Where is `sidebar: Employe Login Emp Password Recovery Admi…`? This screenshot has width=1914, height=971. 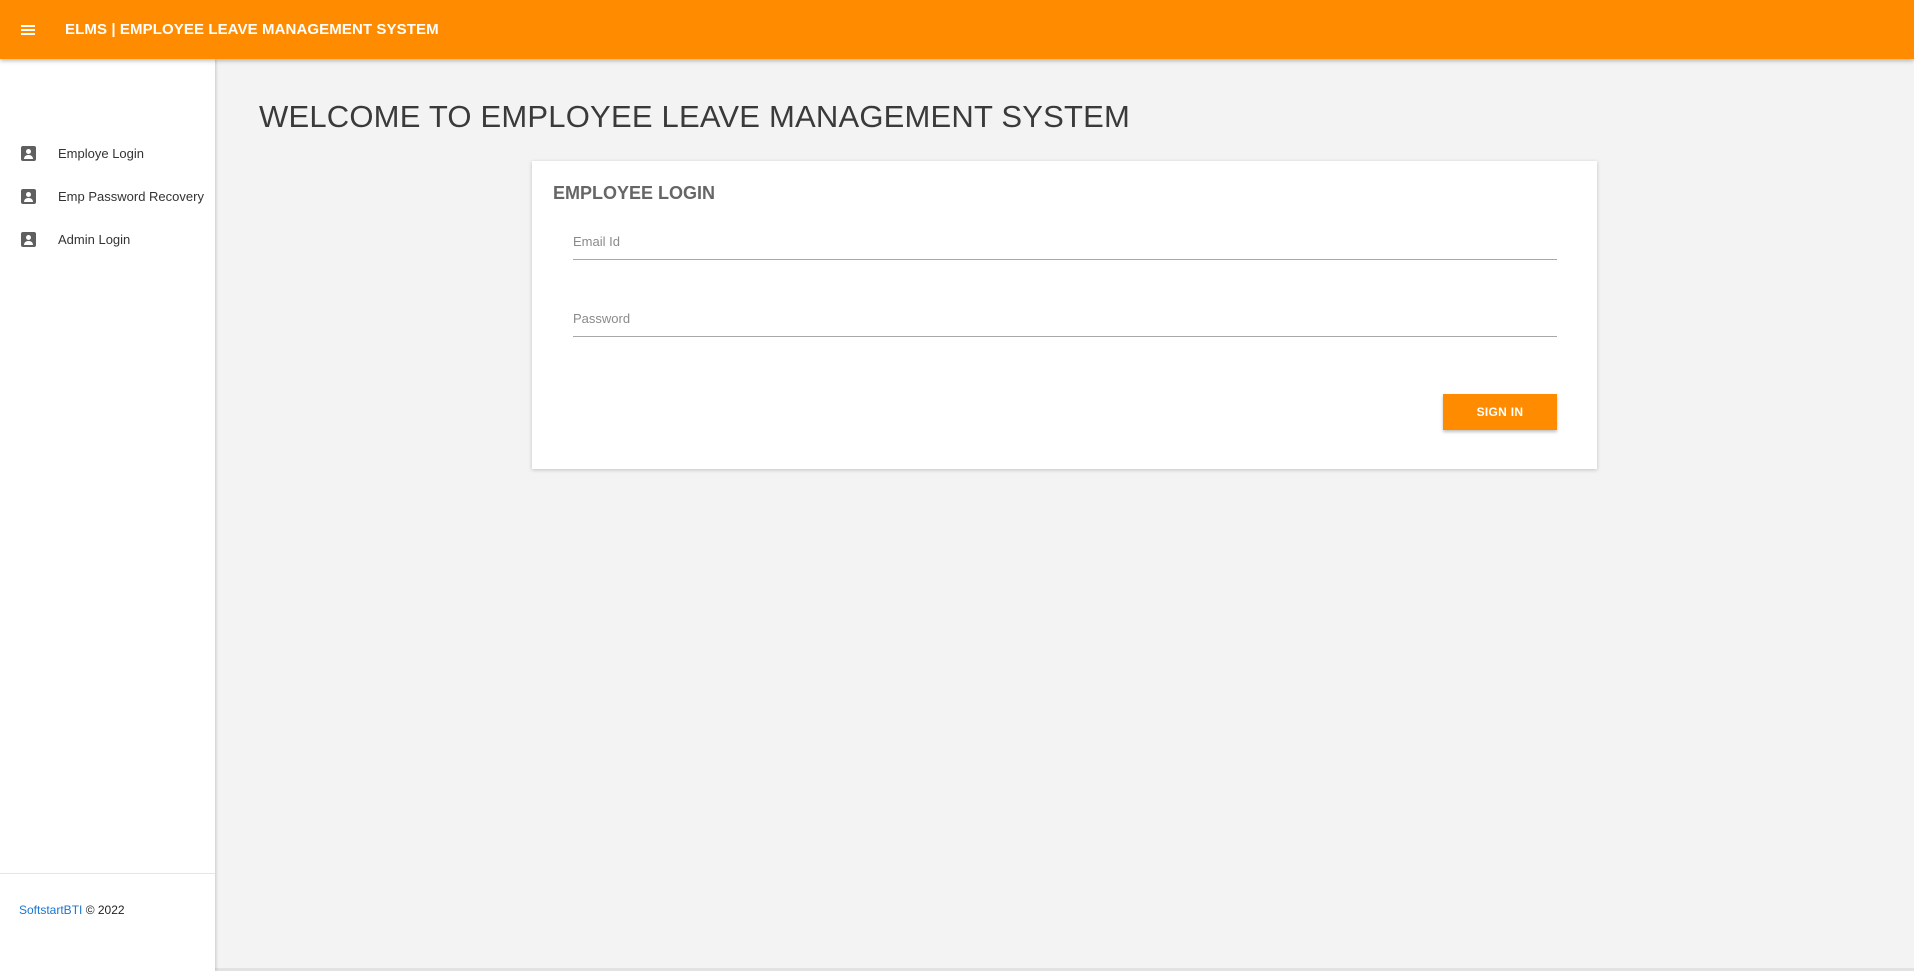 sidebar: Employe Login Emp Password Recovery Admi… is located at coordinates (107, 515).